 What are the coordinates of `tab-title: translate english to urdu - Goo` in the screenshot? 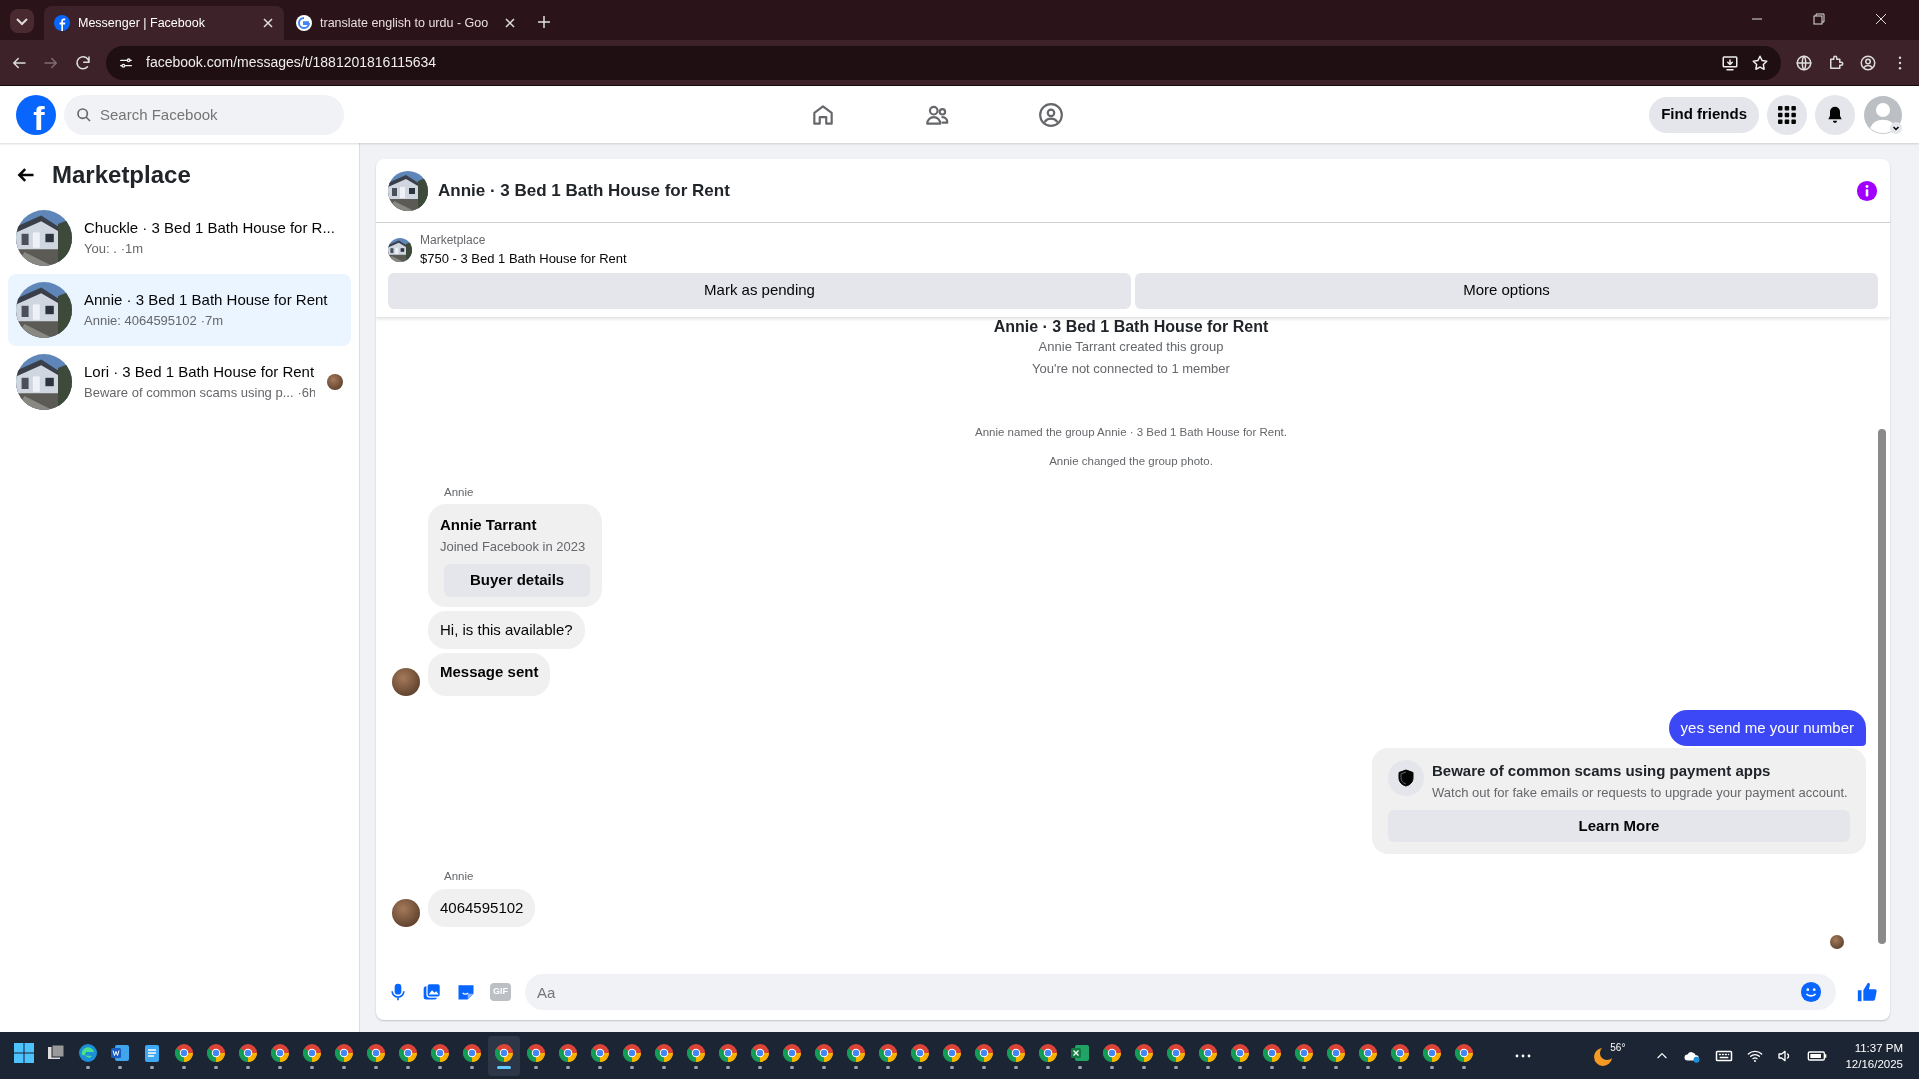 It's located at (405, 23).